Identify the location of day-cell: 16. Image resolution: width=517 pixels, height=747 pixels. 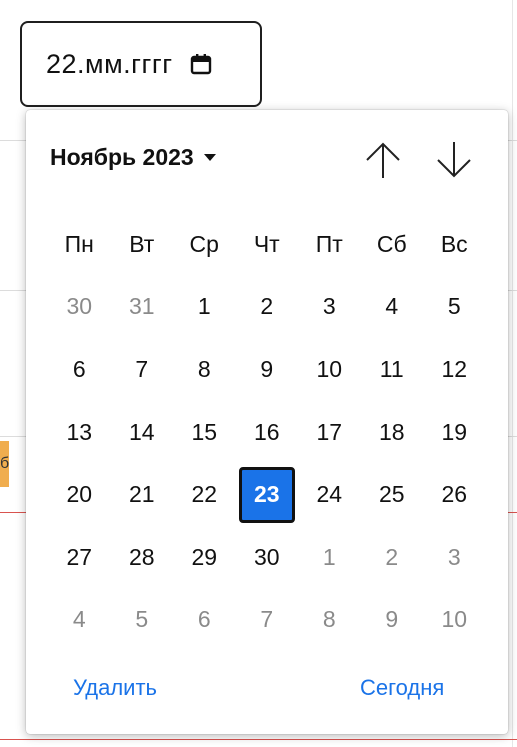
(267, 432).